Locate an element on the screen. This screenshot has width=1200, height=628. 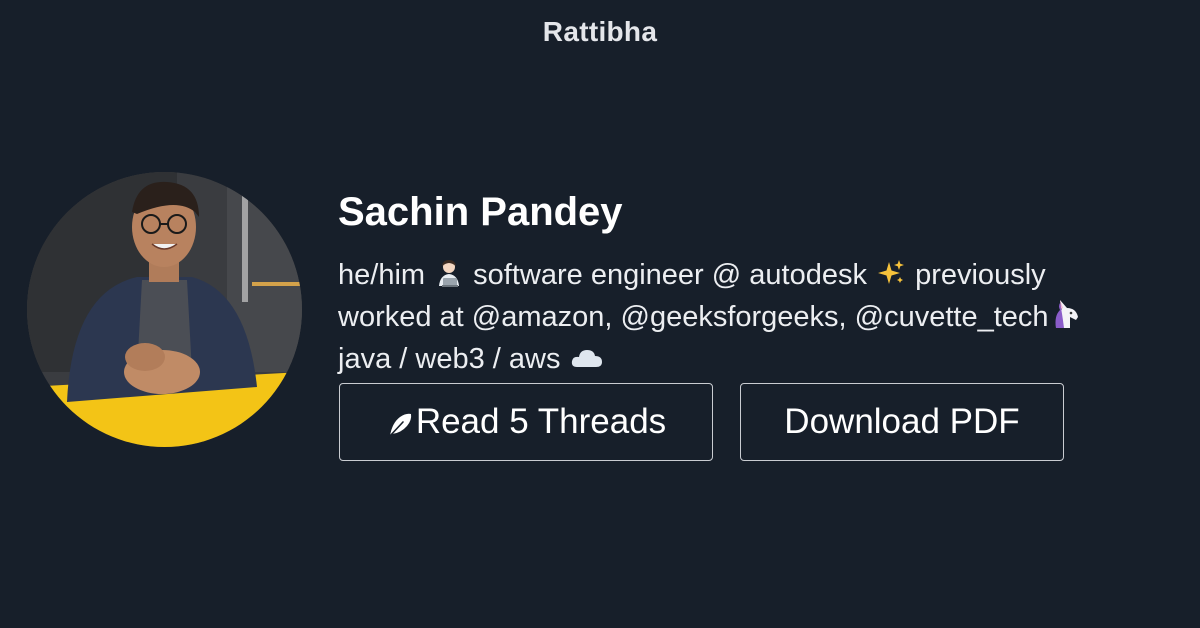
download-pdf-label: Download PDF is located at coordinates (902, 421).